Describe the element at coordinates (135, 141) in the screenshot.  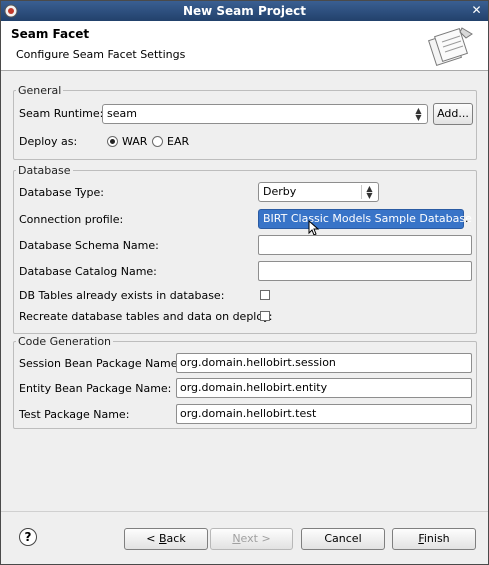
I see `war-label: WAR` at that location.